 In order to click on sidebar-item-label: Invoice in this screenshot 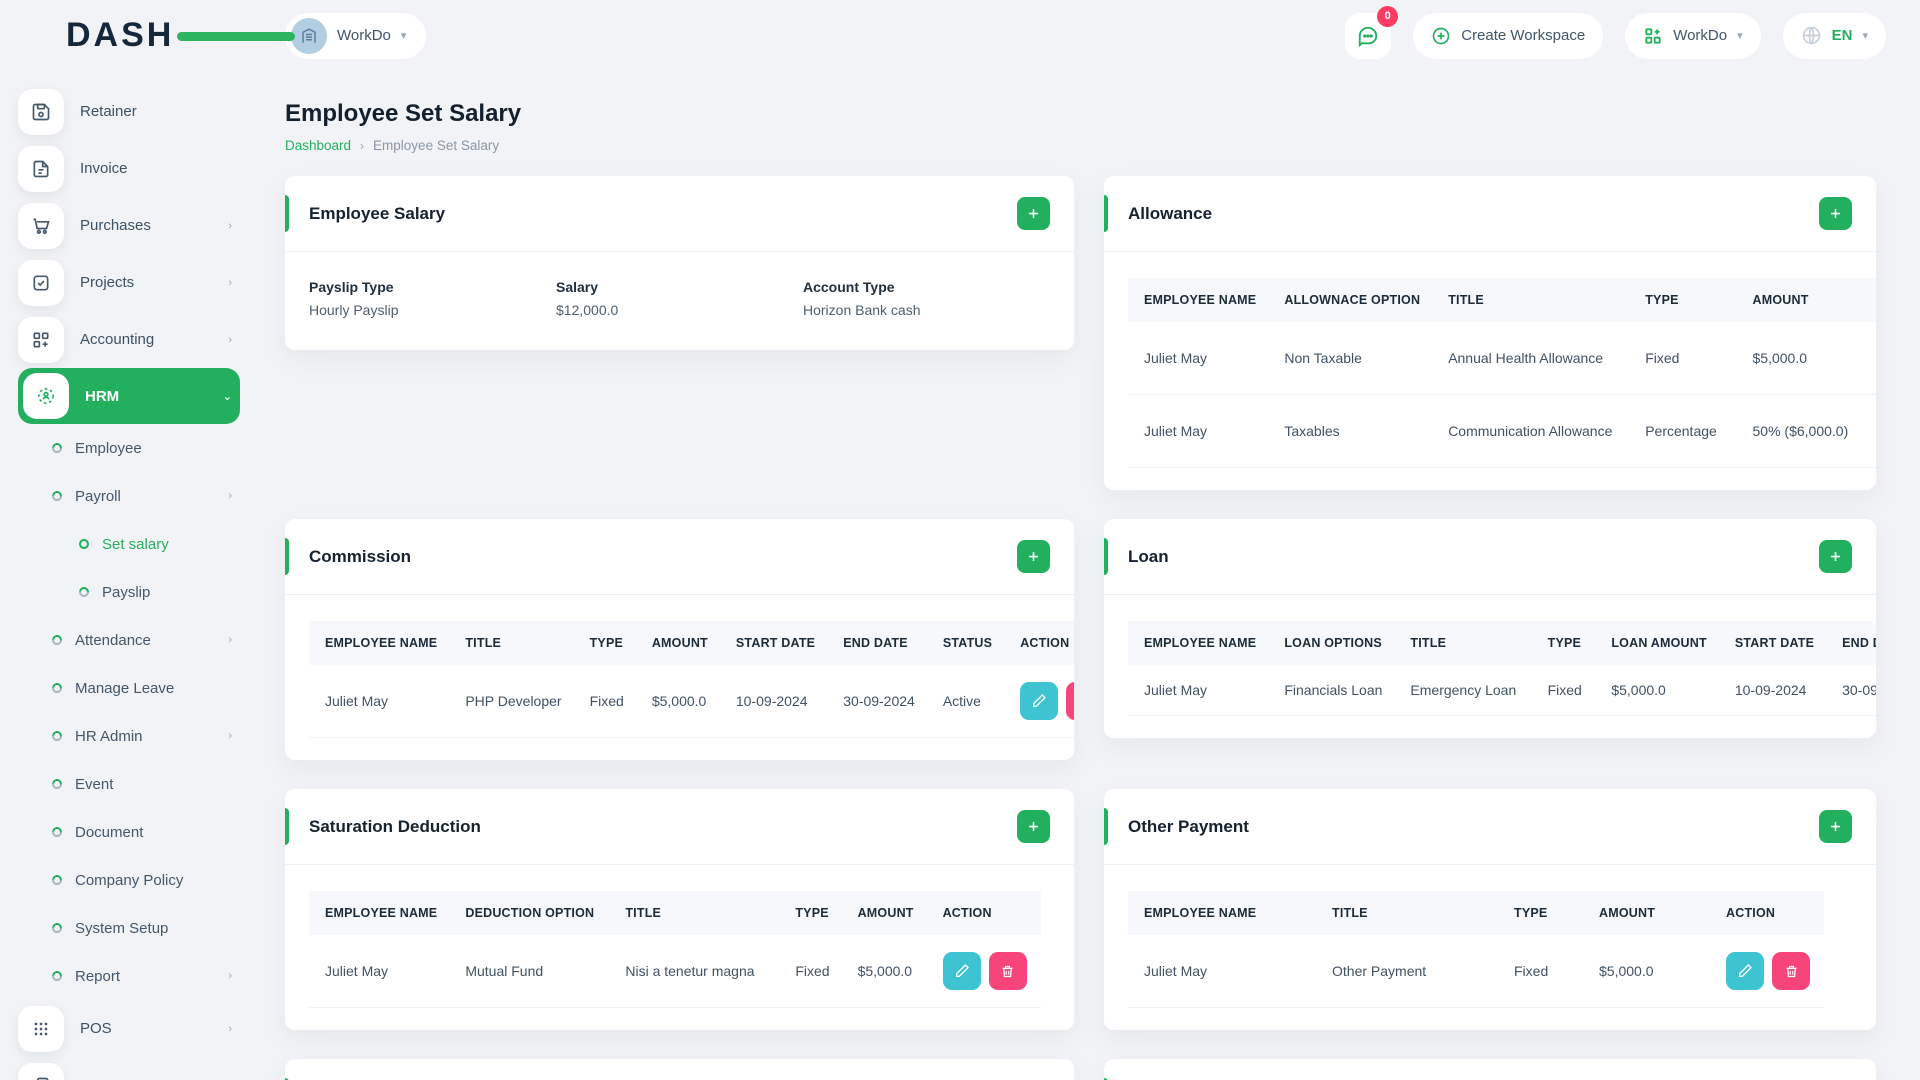, I will do `click(104, 168)`.